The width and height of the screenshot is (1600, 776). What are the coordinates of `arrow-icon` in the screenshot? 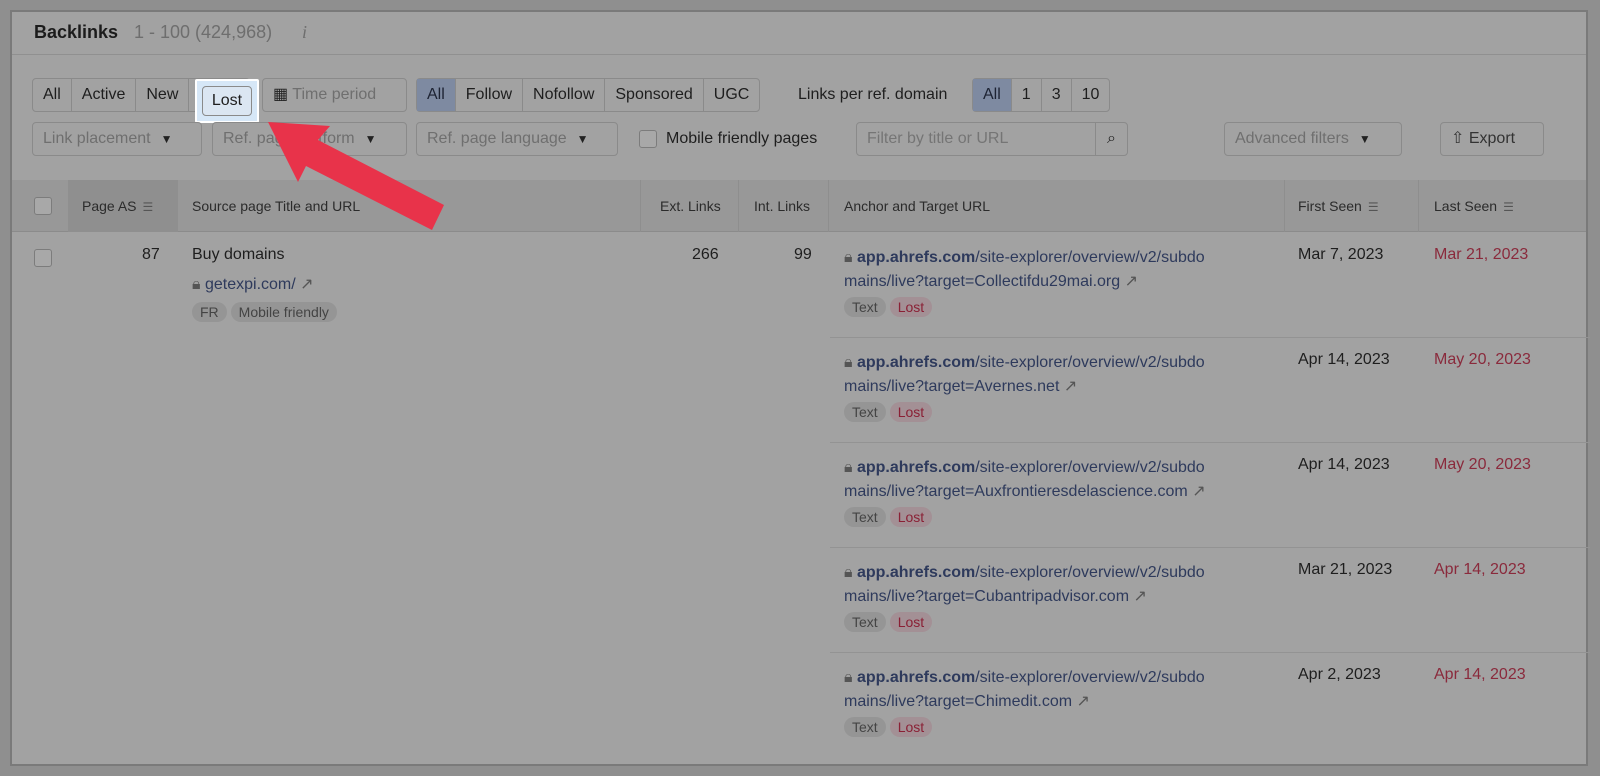 It's located at (356, 176).